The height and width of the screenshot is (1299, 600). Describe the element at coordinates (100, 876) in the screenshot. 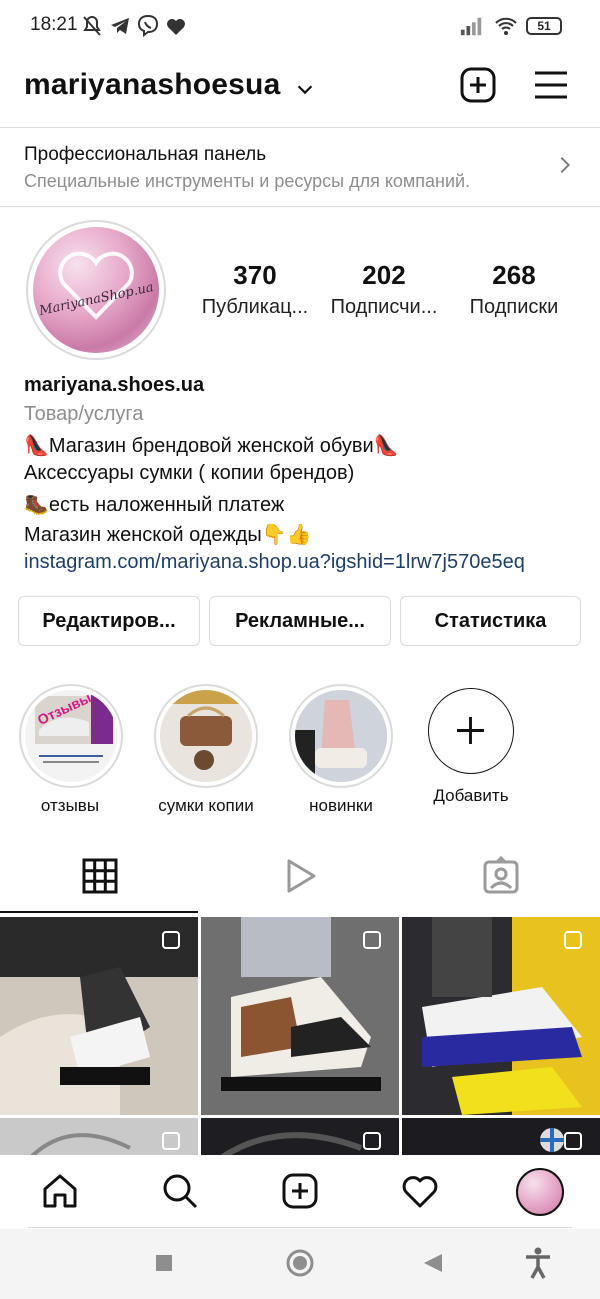

I see `grid-icon` at that location.